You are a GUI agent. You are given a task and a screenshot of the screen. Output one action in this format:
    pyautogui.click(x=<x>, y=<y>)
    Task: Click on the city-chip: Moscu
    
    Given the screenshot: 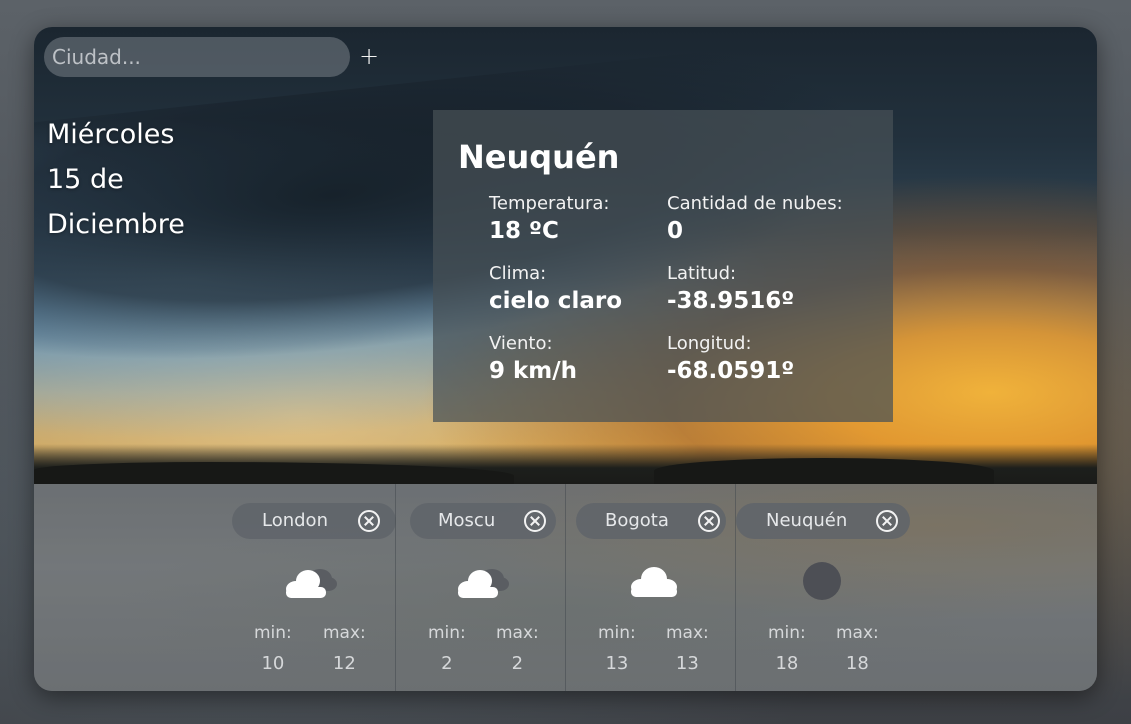 What is the action you would take?
    pyautogui.click(x=483, y=521)
    